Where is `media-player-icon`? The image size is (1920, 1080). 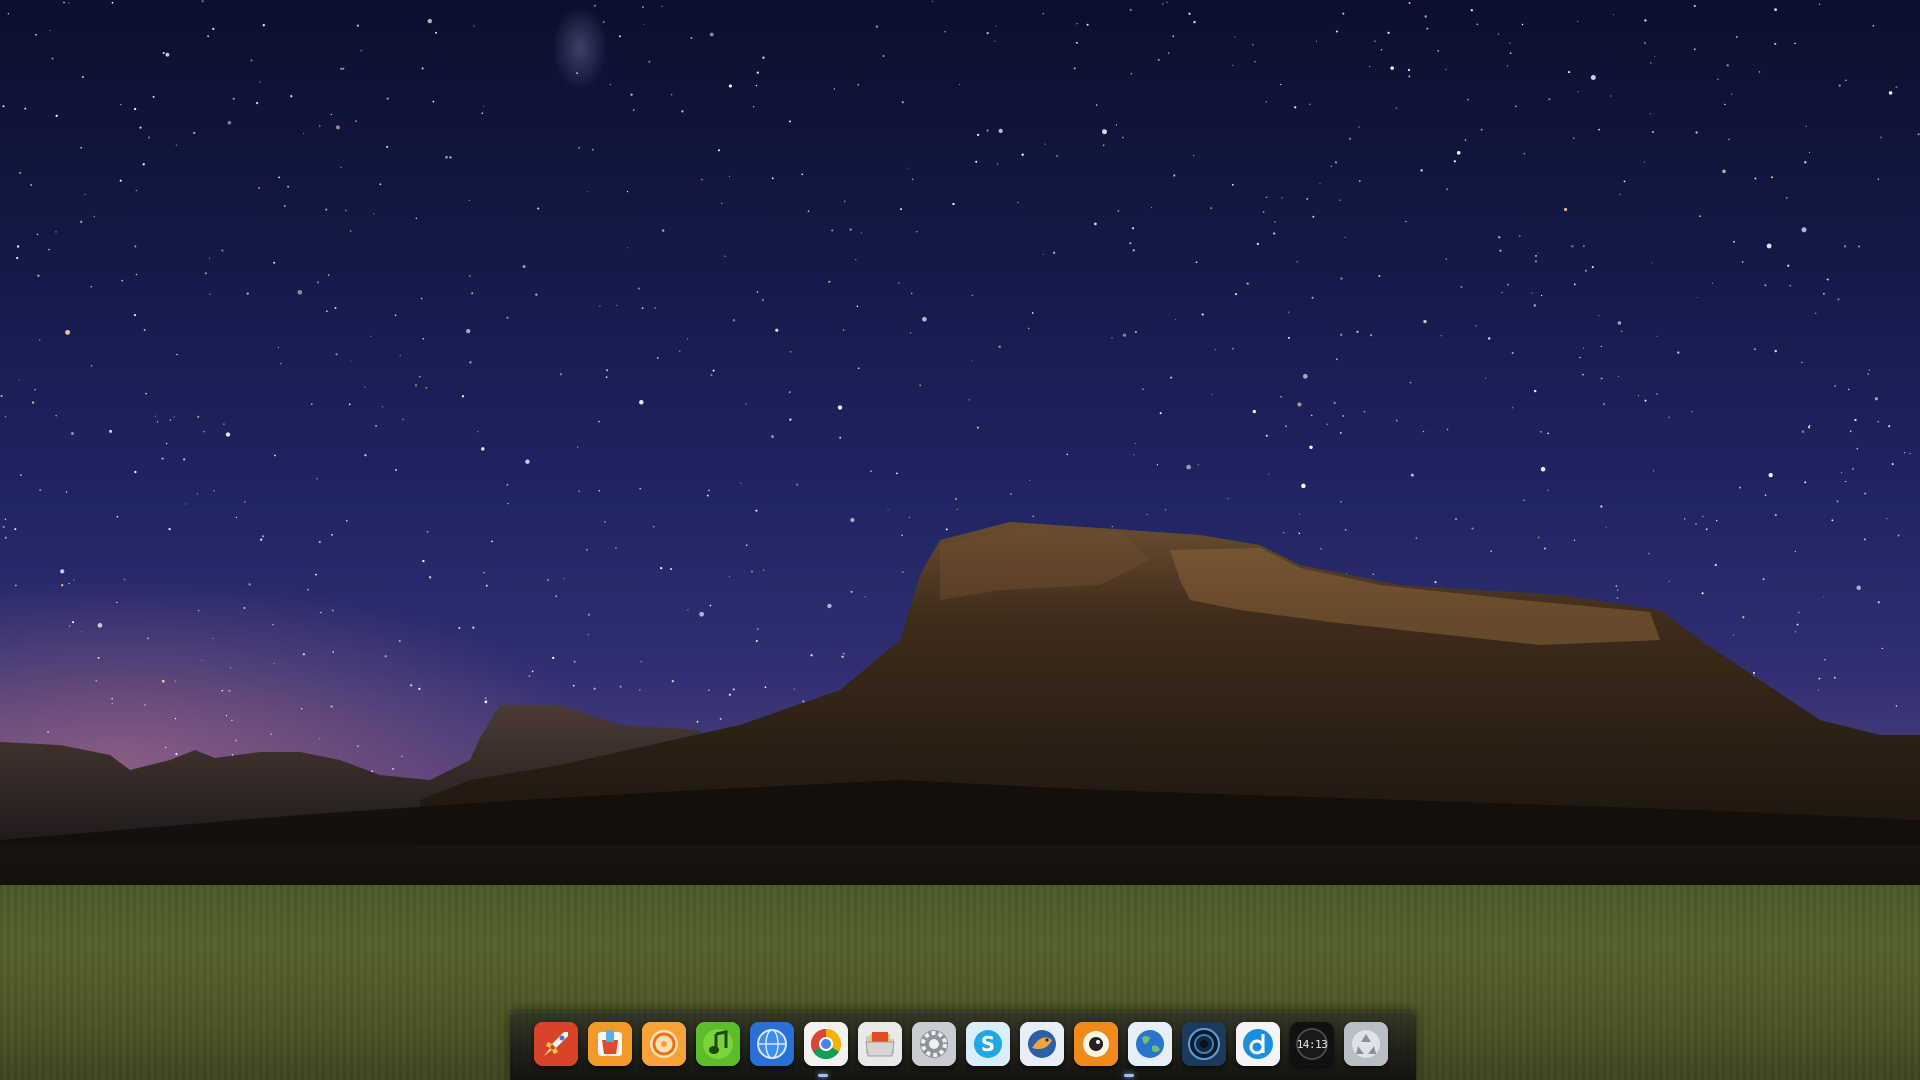
media-player-icon is located at coordinates (1096, 1044).